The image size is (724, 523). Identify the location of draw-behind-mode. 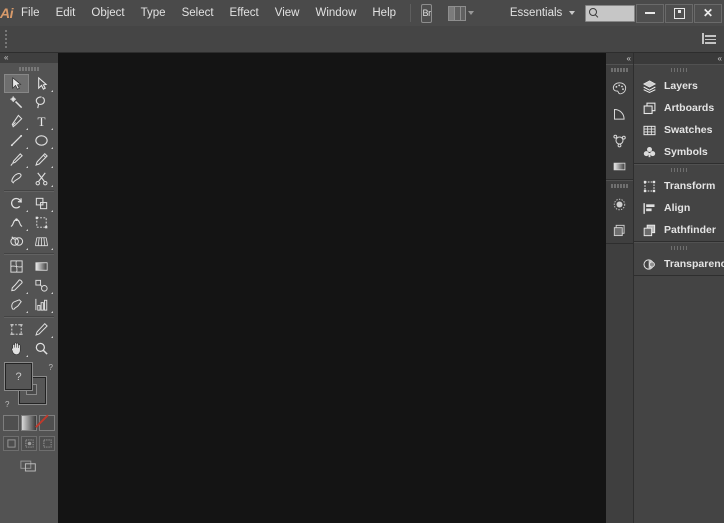
(29, 443).